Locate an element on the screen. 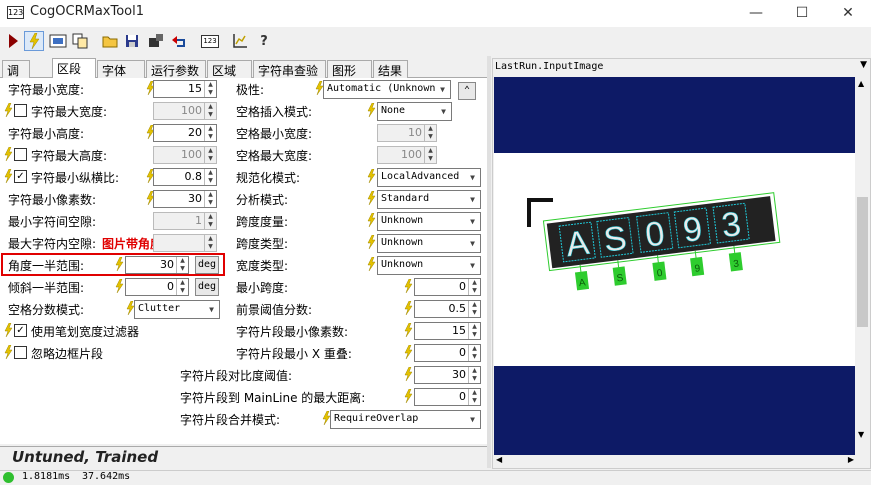  tab-2: 字体 is located at coordinates (121, 69).